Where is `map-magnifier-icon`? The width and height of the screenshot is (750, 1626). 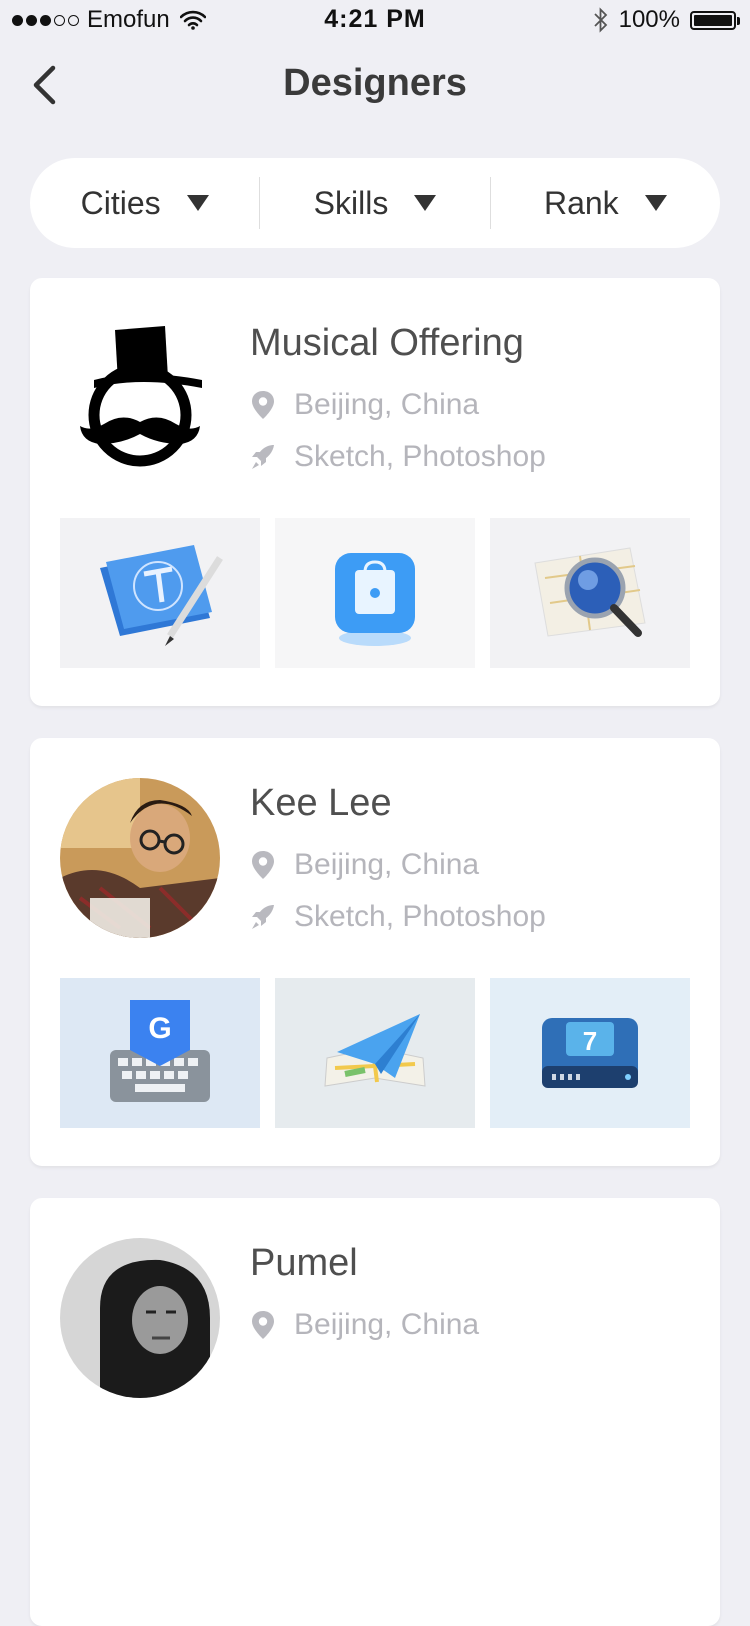
map-magnifier-icon is located at coordinates (590, 592).